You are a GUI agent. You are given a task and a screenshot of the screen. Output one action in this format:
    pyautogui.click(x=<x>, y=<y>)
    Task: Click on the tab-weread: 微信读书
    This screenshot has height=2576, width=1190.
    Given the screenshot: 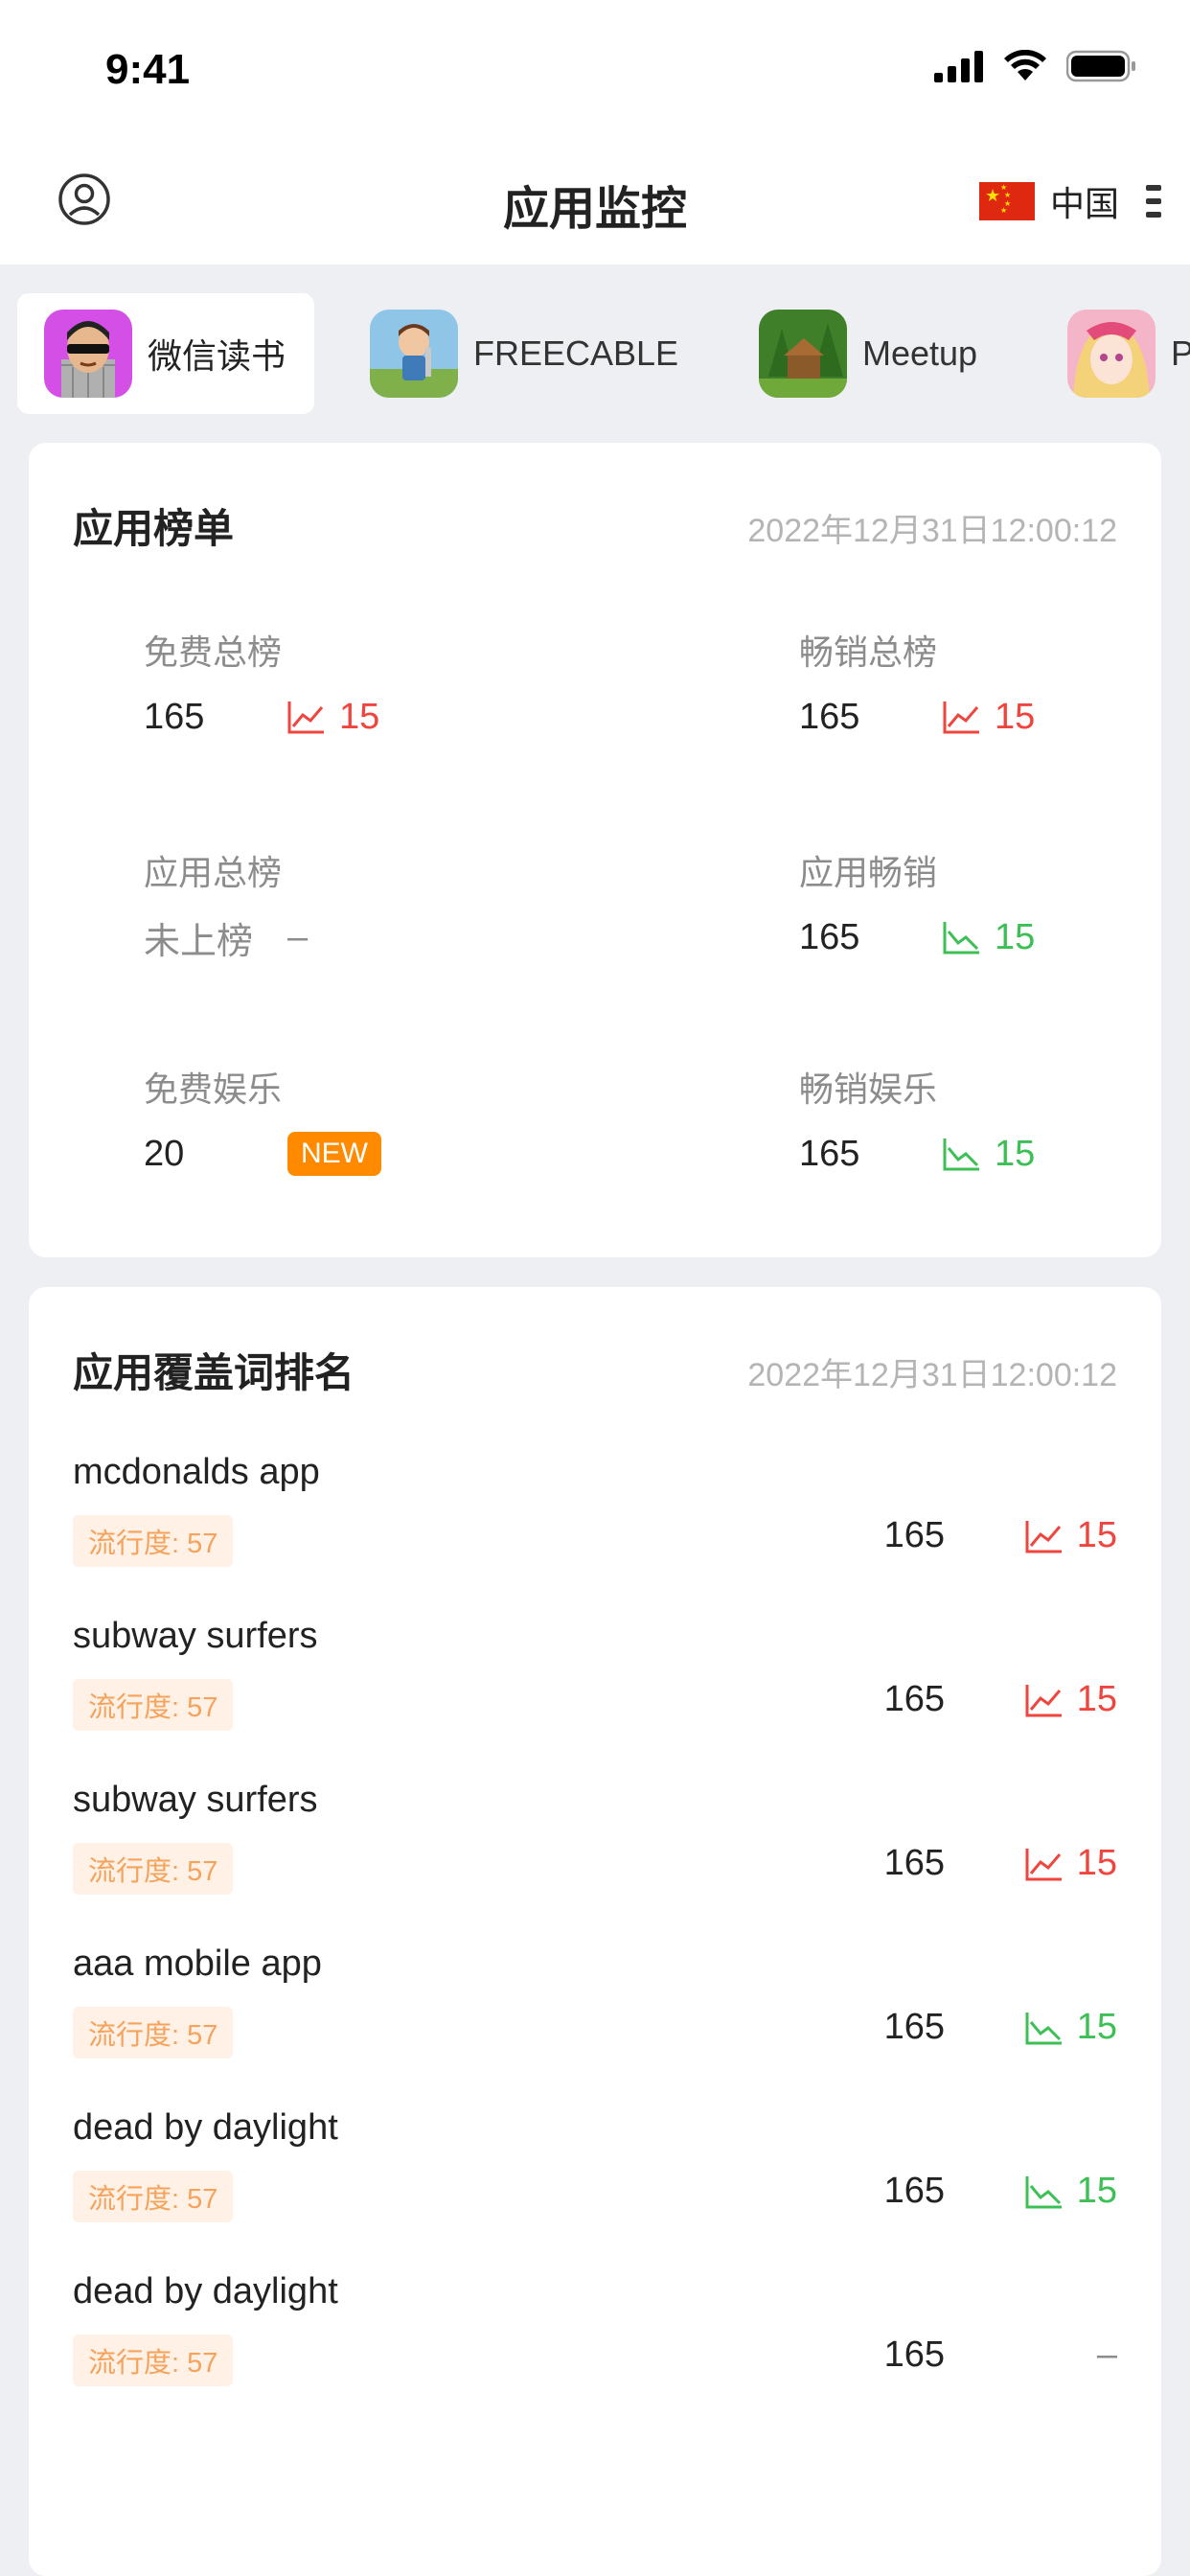 What is the action you would take?
    pyautogui.click(x=166, y=353)
    